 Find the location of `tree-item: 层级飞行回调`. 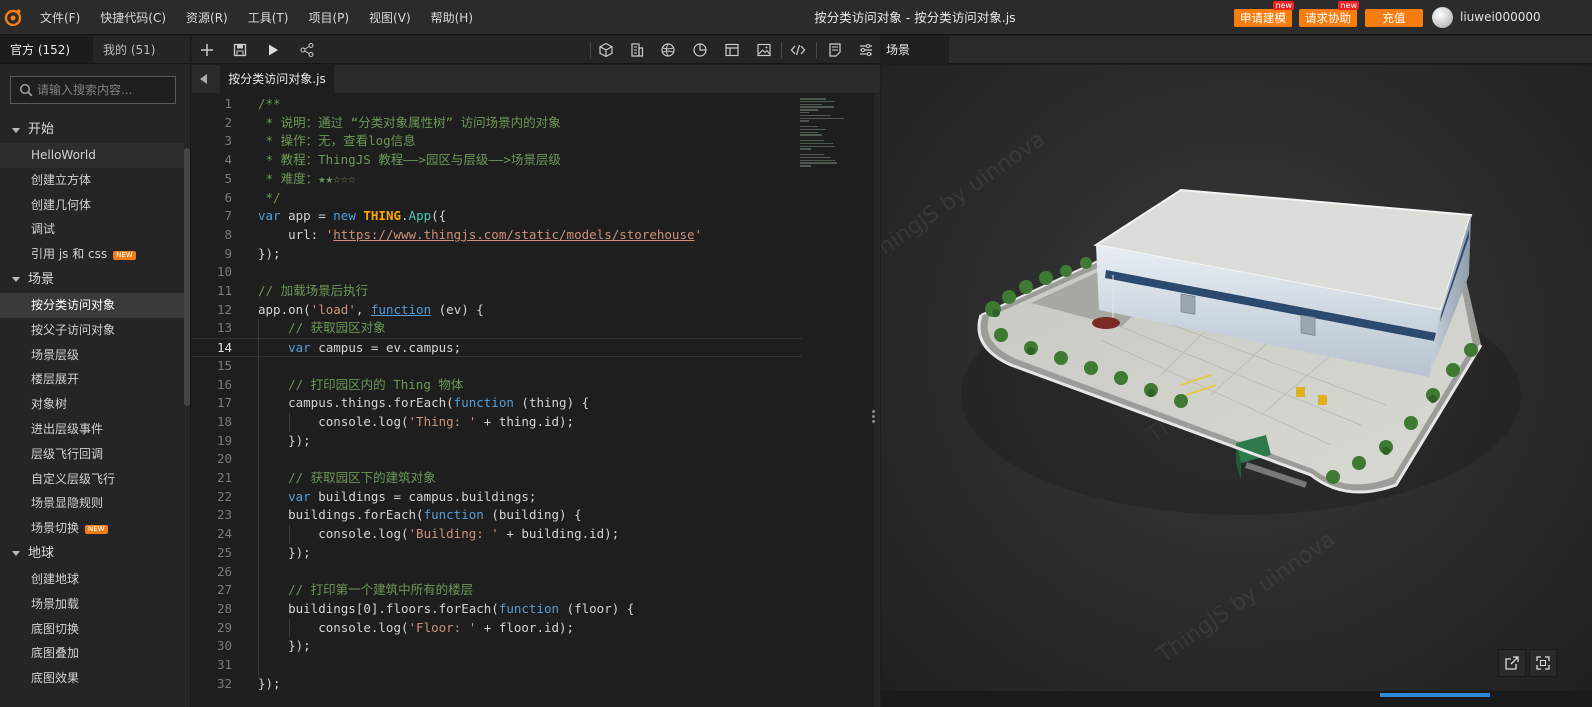

tree-item: 层级飞行回调 is located at coordinates (92, 454).